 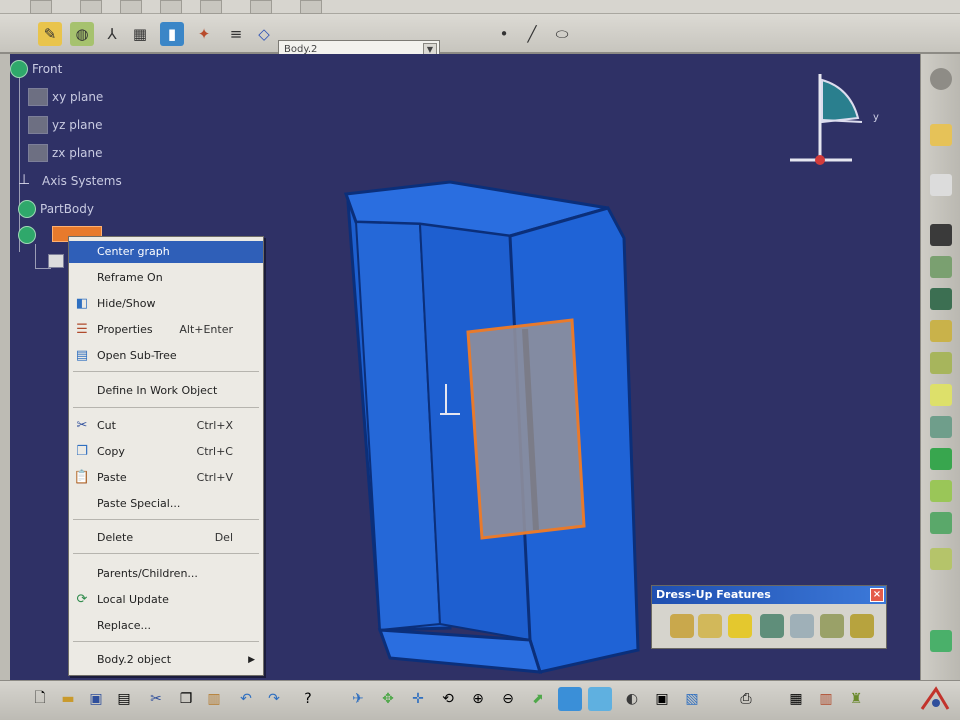 I want to click on copy-icon: ❐, so click(x=186, y=699).